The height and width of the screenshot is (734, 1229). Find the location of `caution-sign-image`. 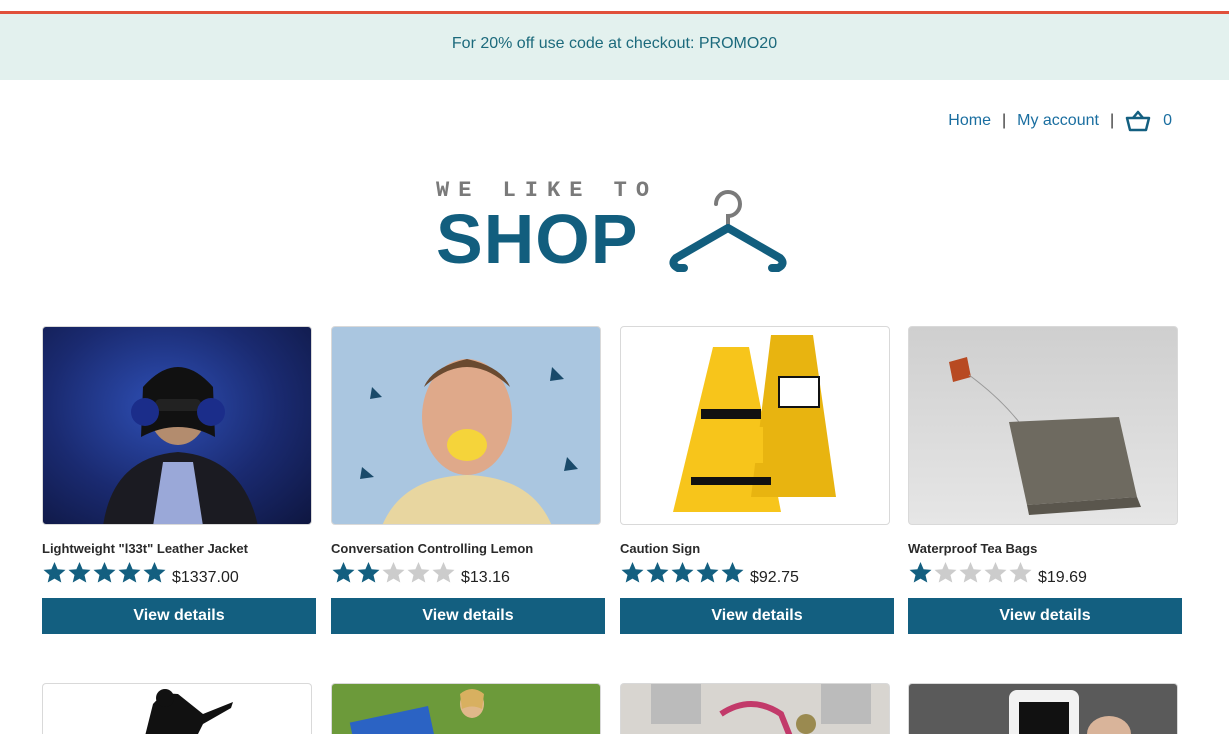

caution-sign-image is located at coordinates (754, 423).